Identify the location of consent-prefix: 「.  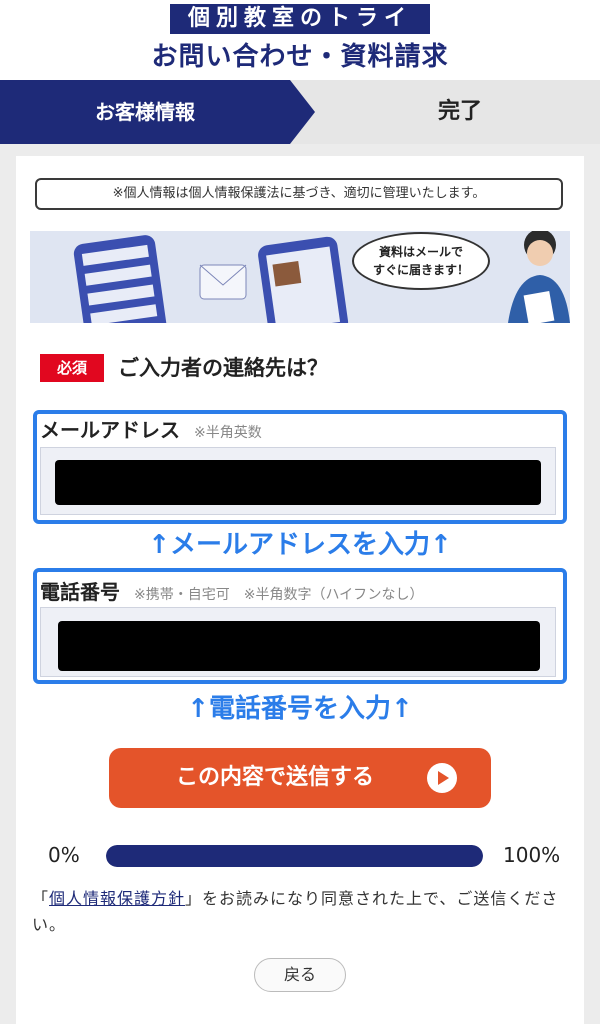
(41, 898).